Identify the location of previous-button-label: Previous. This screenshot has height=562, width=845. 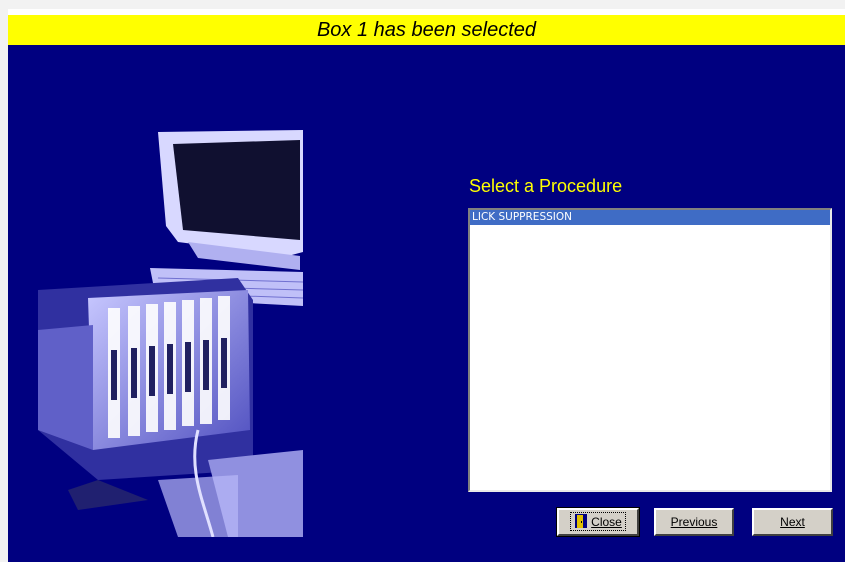
(694, 522).